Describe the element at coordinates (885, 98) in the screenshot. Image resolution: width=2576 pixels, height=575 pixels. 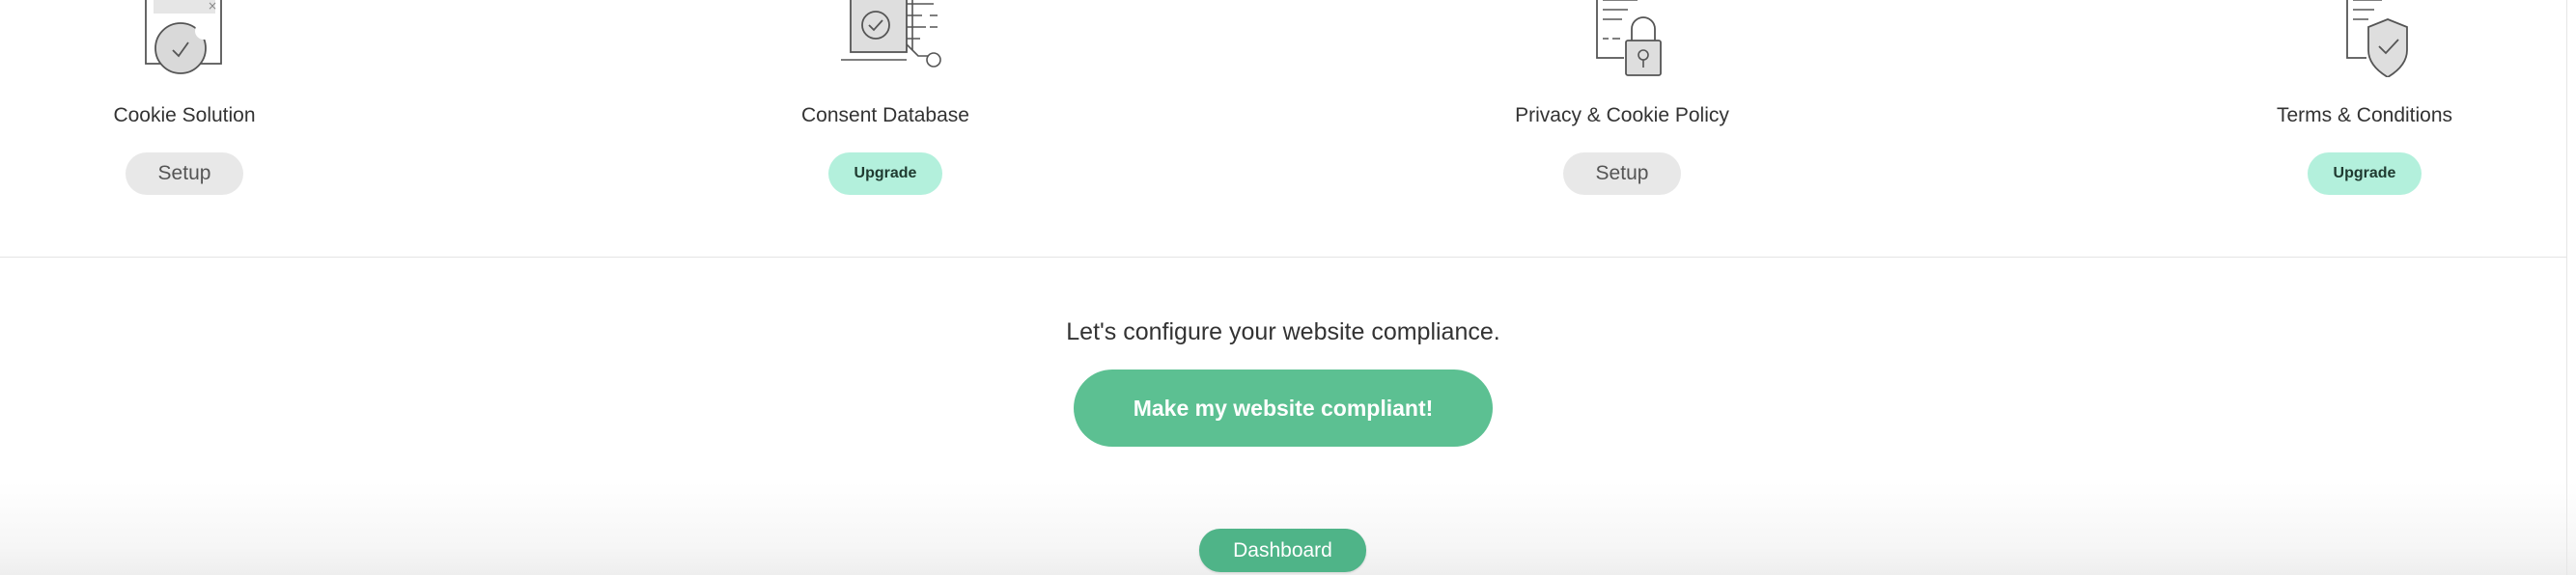
I see `product-tile-consent-database: Consent Database Upgrade` at that location.